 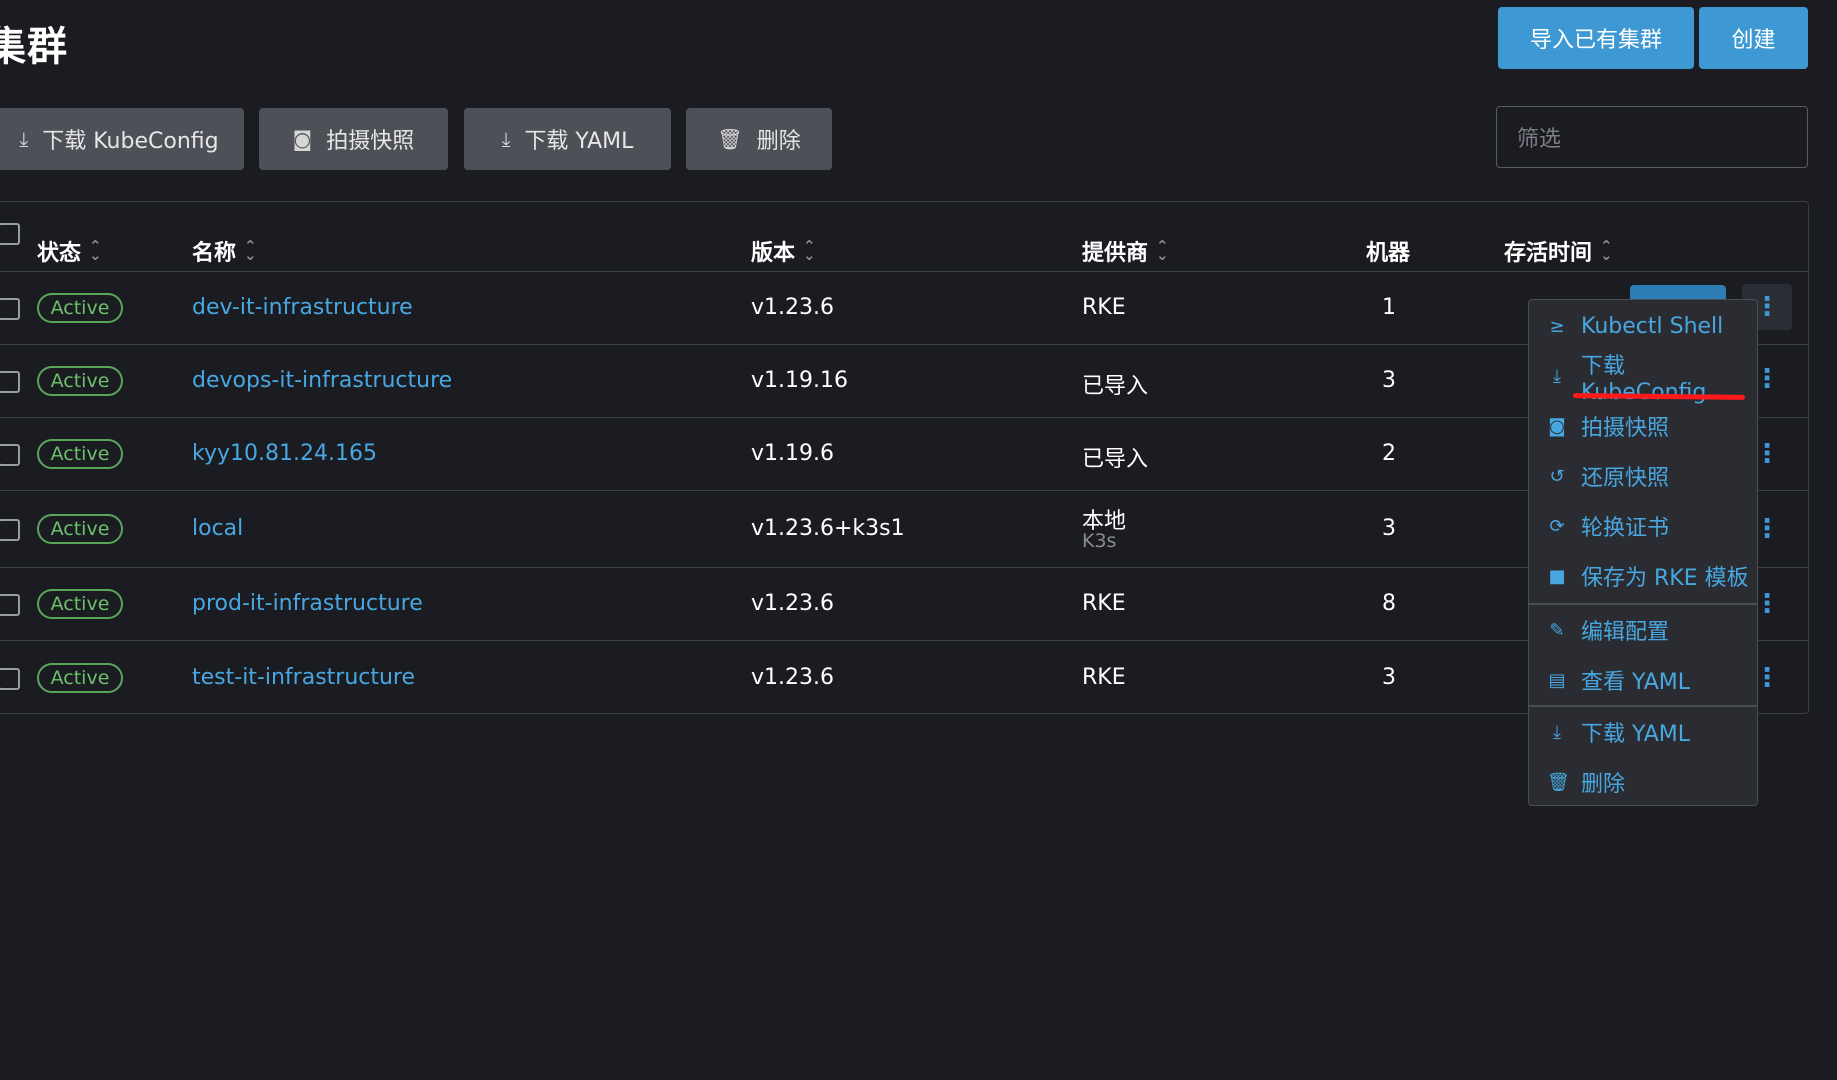 I want to click on menu-item-label: 拍摄快照, so click(x=1625, y=428).